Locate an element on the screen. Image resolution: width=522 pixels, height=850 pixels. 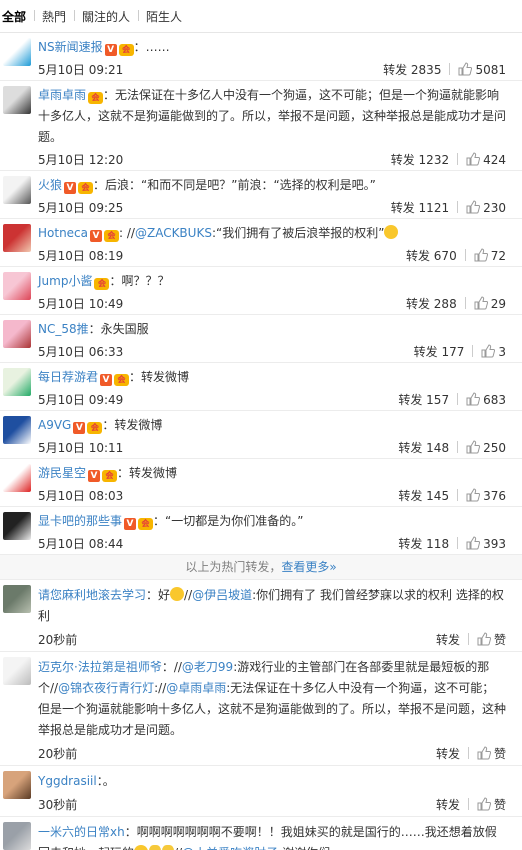
view-more-link: 查看更多» is located at coordinates (308, 567).